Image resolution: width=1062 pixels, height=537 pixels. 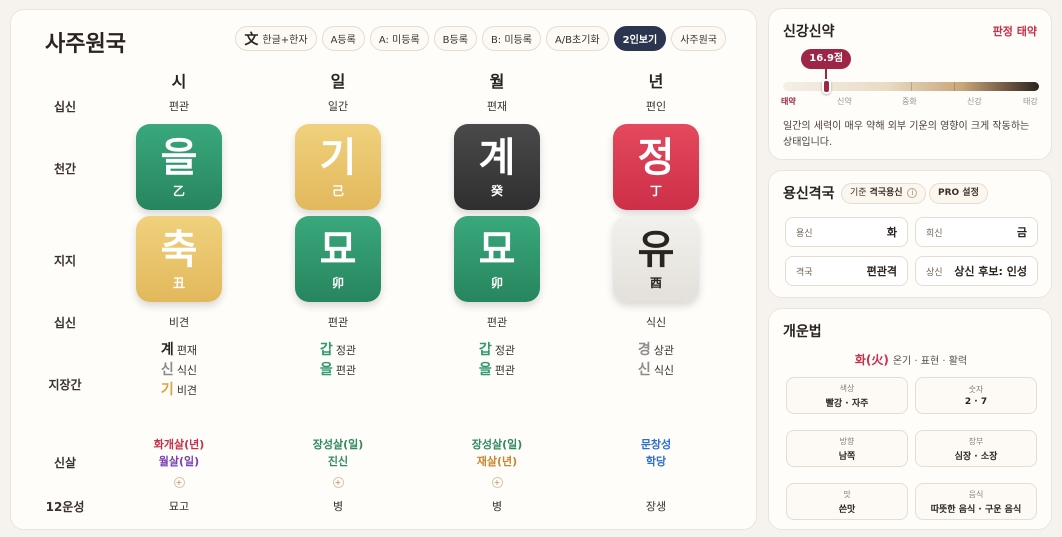 What do you see at coordinates (906, 134) in the screenshot?
I see `strength-description: 일간의 세력이 매우 약해 외부 기운의 영향이 크게 작동하는 상태입니다.` at bounding box center [906, 134].